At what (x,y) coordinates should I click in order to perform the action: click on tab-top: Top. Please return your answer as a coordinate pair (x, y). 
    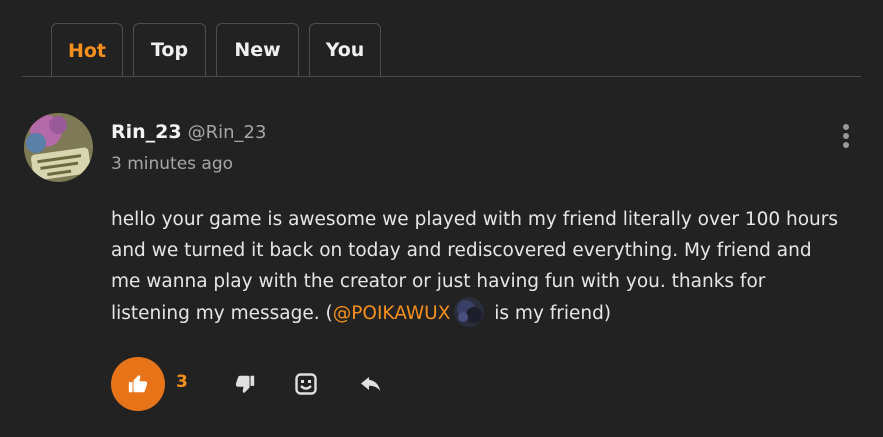
    Looking at the image, I should click on (169, 49).